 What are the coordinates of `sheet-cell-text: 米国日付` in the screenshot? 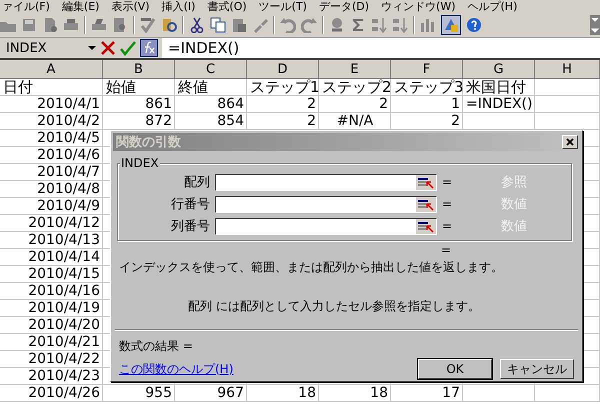 It's located at (496, 87).